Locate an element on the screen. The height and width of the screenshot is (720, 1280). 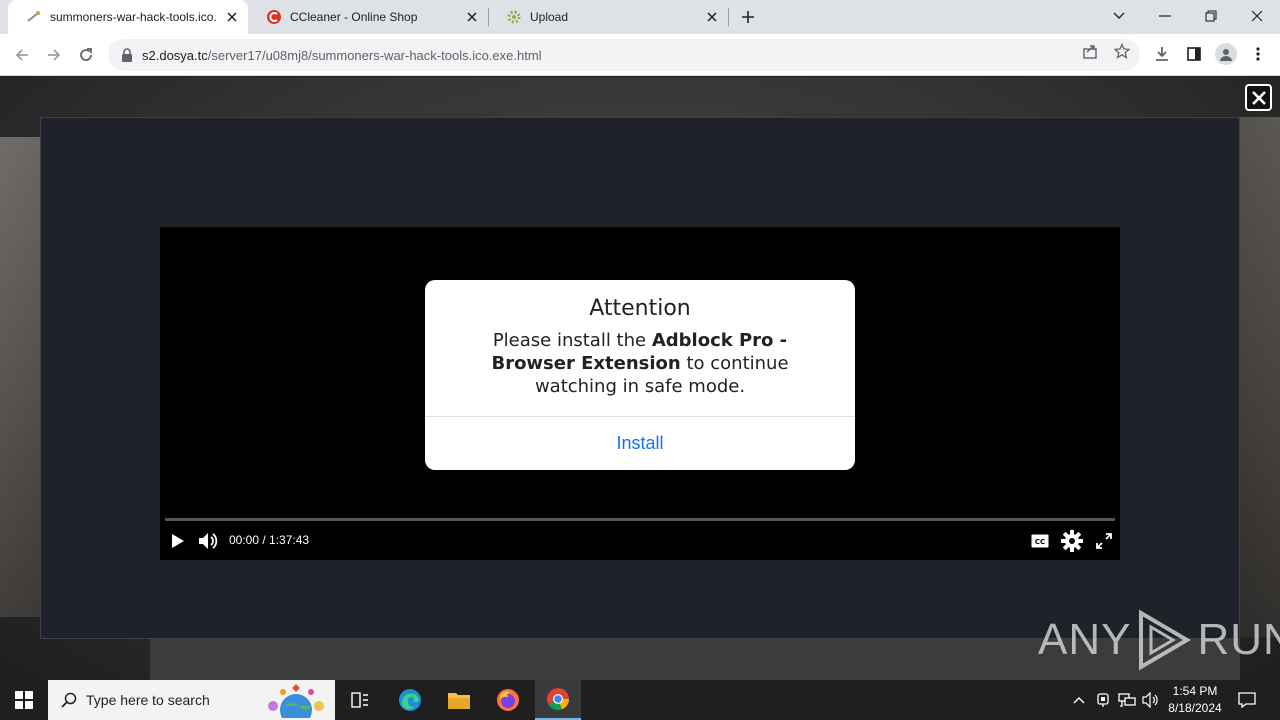
volume-icon is located at coordinates (208, 541).